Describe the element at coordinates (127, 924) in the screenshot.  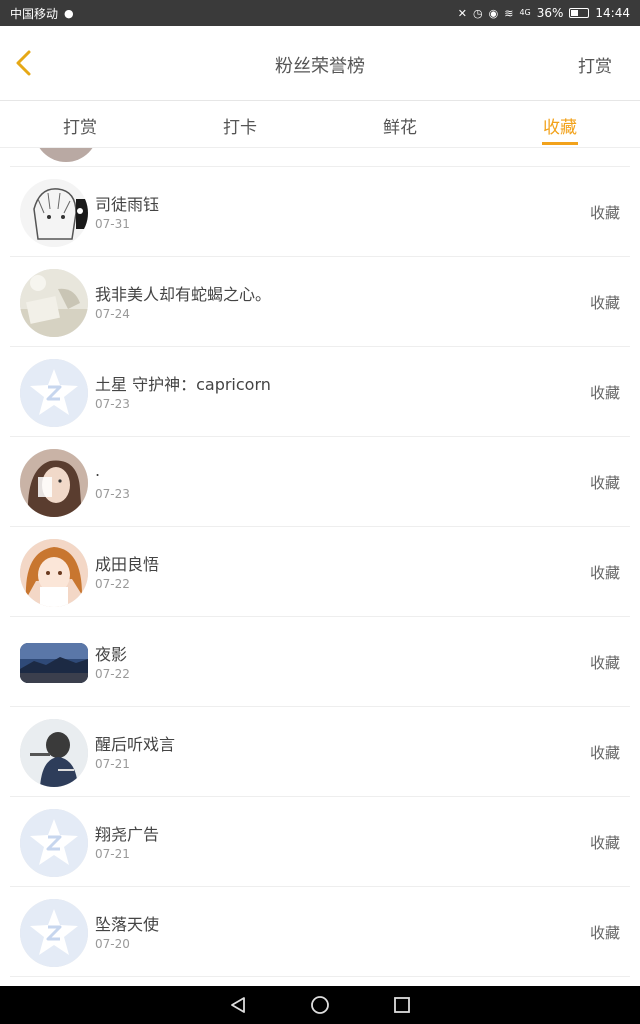
I see `user-name: 坠落天使` at that location.